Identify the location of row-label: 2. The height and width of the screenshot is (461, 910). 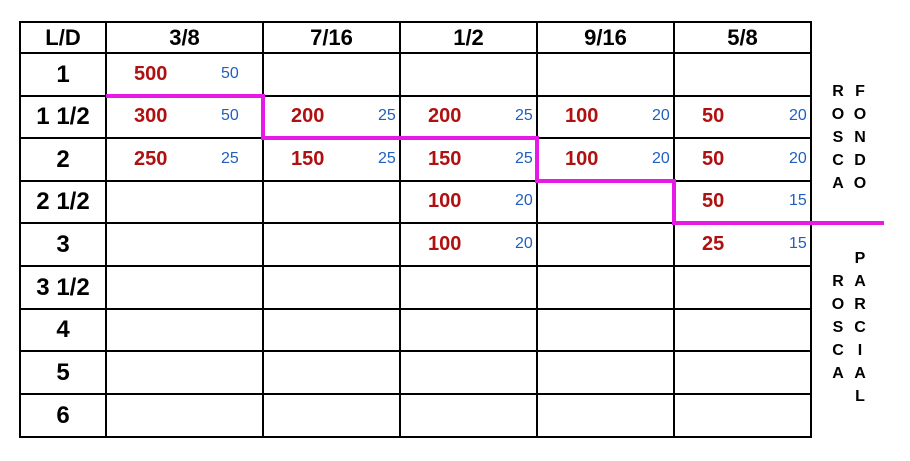
(63, 159).